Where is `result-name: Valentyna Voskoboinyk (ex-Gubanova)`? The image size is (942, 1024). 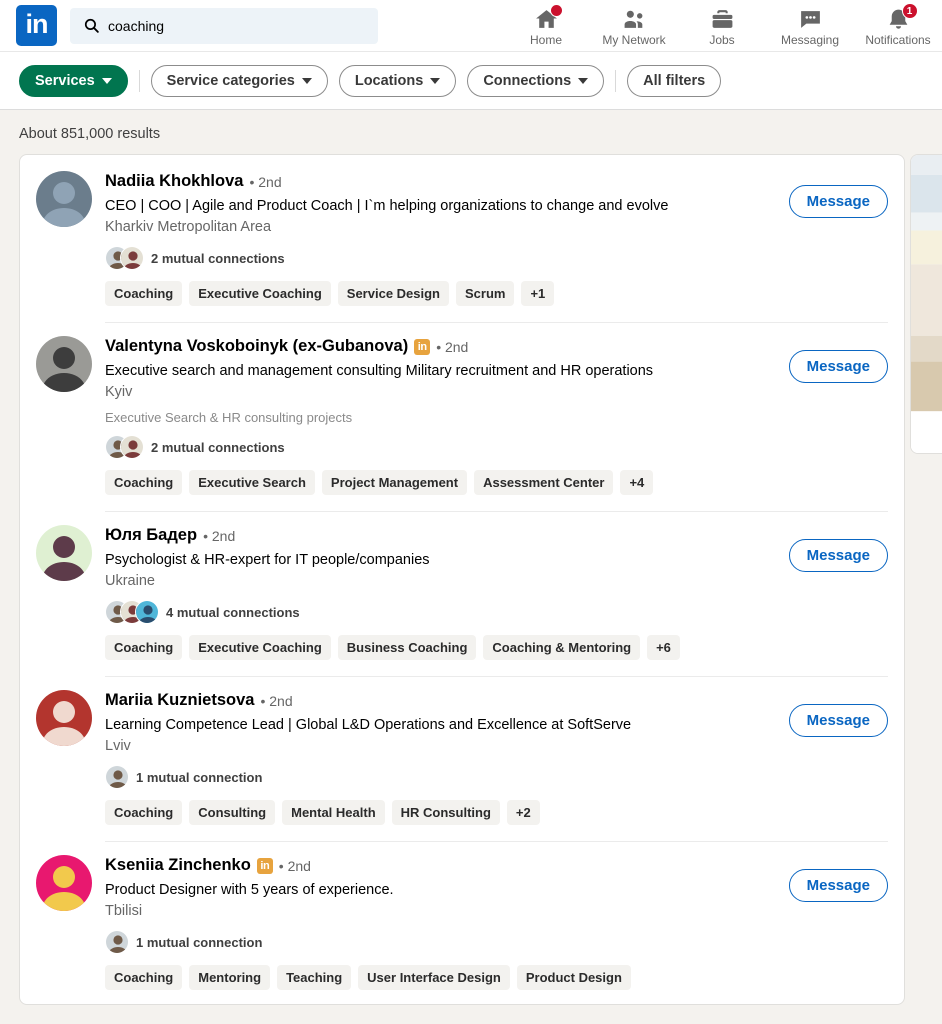 result-name: Valentyna Voskoboinyk (ex-Gubanova) is located at coordinates (256, 346).